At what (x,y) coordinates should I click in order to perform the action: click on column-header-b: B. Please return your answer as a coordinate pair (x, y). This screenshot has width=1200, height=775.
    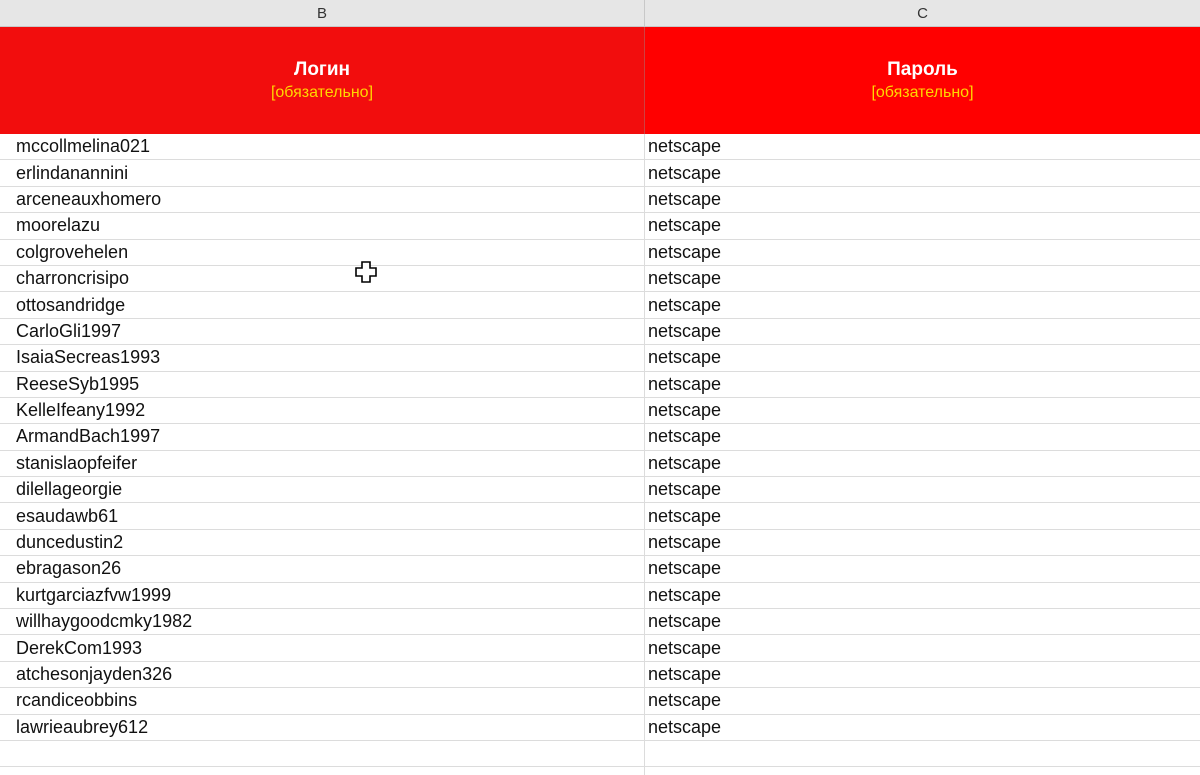
    Looking at the image, I should click on (322, 13).